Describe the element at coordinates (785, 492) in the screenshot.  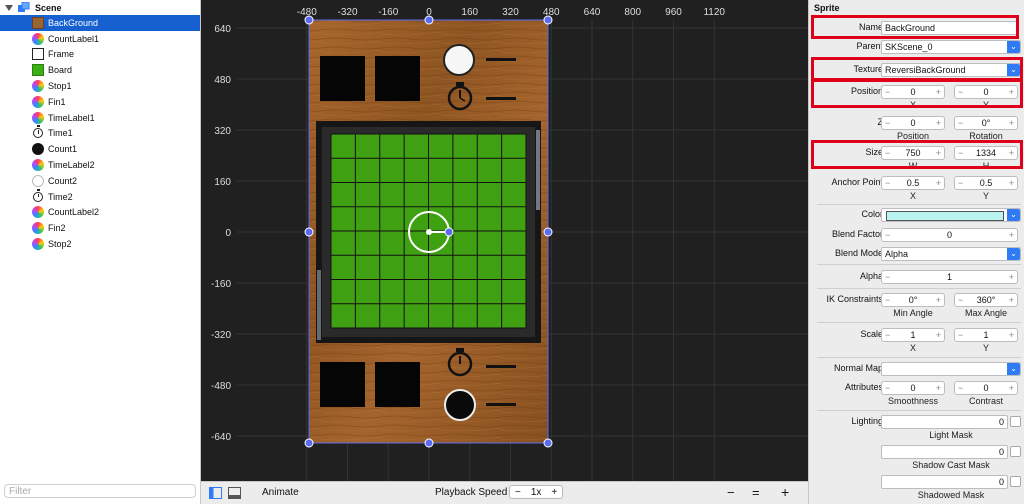
I see `zoom-in-button: +` at that location.